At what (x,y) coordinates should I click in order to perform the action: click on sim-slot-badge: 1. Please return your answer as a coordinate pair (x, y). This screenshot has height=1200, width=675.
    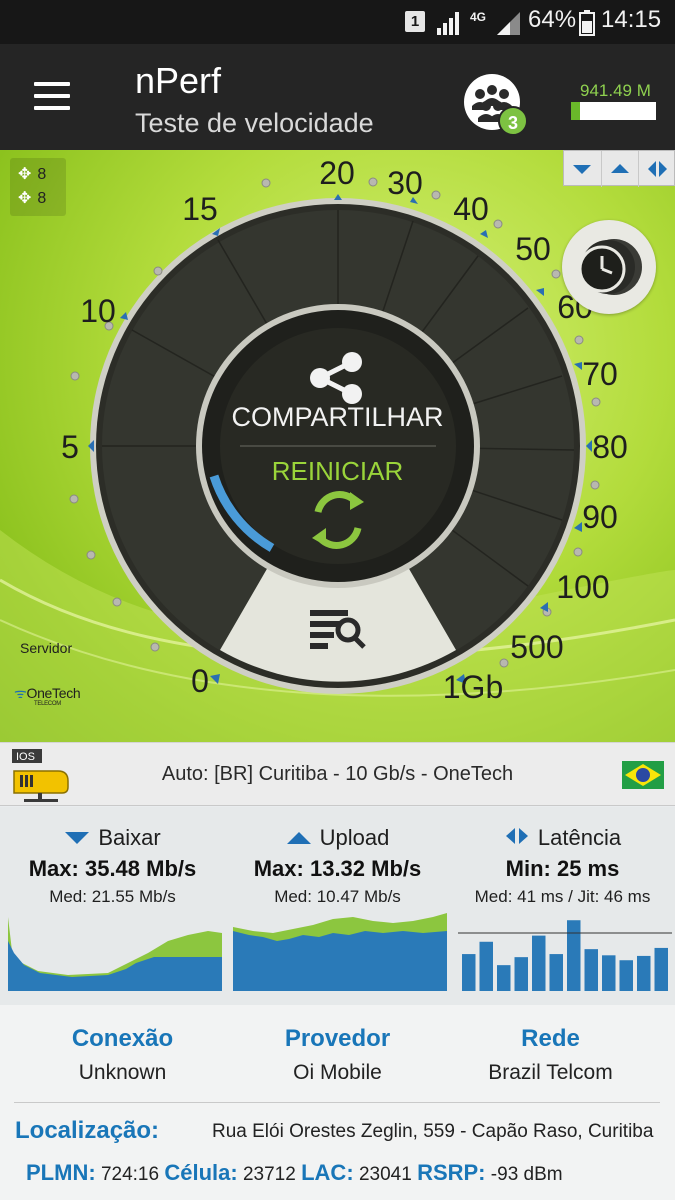
    Looking at the image, I should click on (415, 21).